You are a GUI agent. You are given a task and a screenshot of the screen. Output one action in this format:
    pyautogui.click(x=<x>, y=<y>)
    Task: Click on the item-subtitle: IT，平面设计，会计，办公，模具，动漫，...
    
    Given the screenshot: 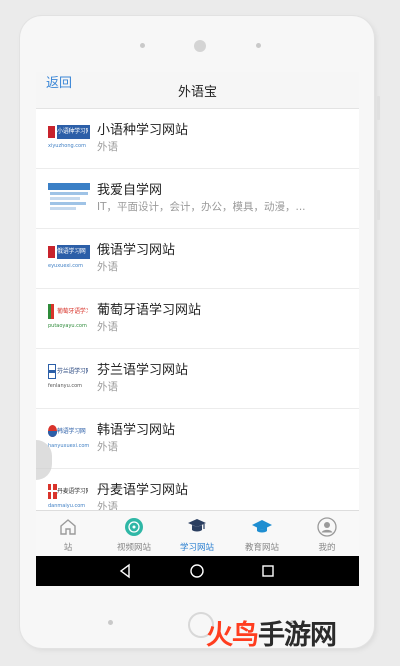 What is the action you would take?
    pyautogui.click(x=201, y=207)
    